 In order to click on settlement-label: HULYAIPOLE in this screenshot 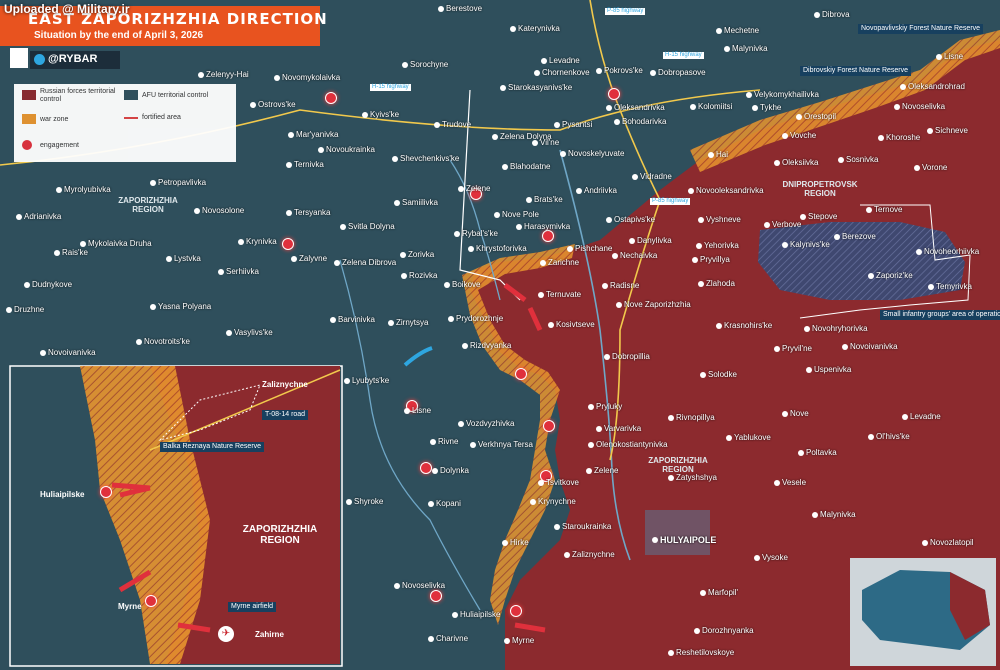, I will do `click(688, 540)`.